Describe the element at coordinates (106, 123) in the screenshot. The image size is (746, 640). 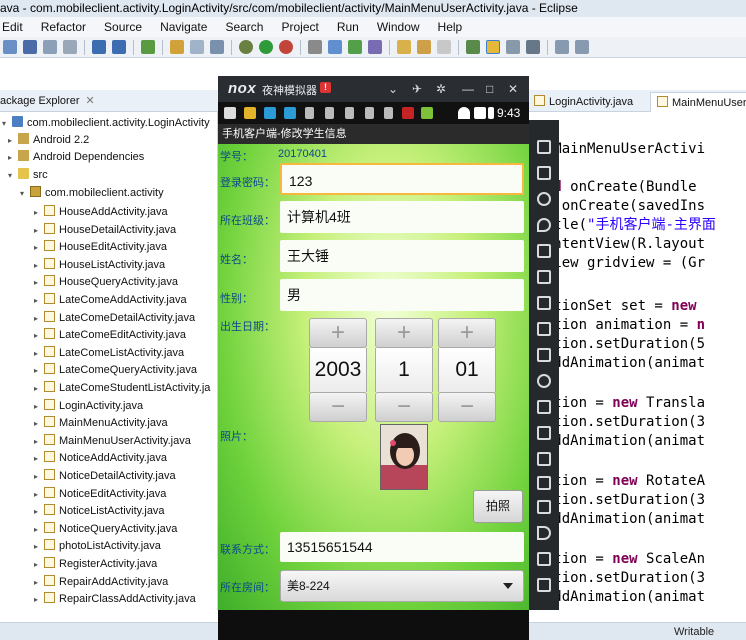
I see `tree-item-project: ▾ com.mobileclient.activity.LoginActivity` at that location.